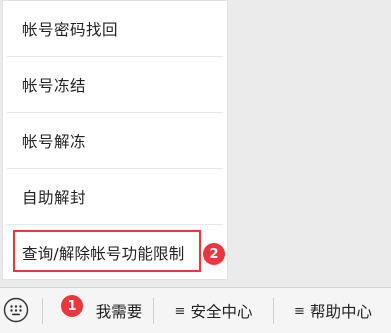  Describe the element at coordinates (70, 30) in the screenshot. I see `menu-item-label: 帐号密码找回` at that location.